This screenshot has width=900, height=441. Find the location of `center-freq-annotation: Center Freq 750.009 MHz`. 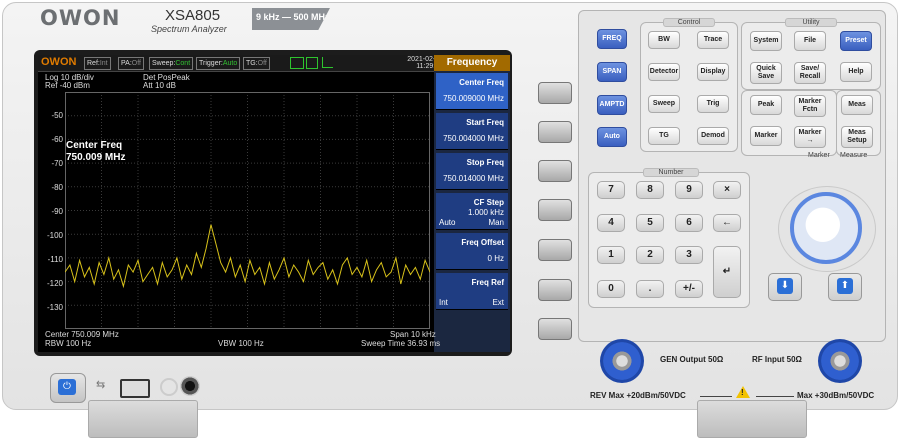

center-freq-annotation: Center Freq 750.009 MHz is located at coordinates (95, 152).